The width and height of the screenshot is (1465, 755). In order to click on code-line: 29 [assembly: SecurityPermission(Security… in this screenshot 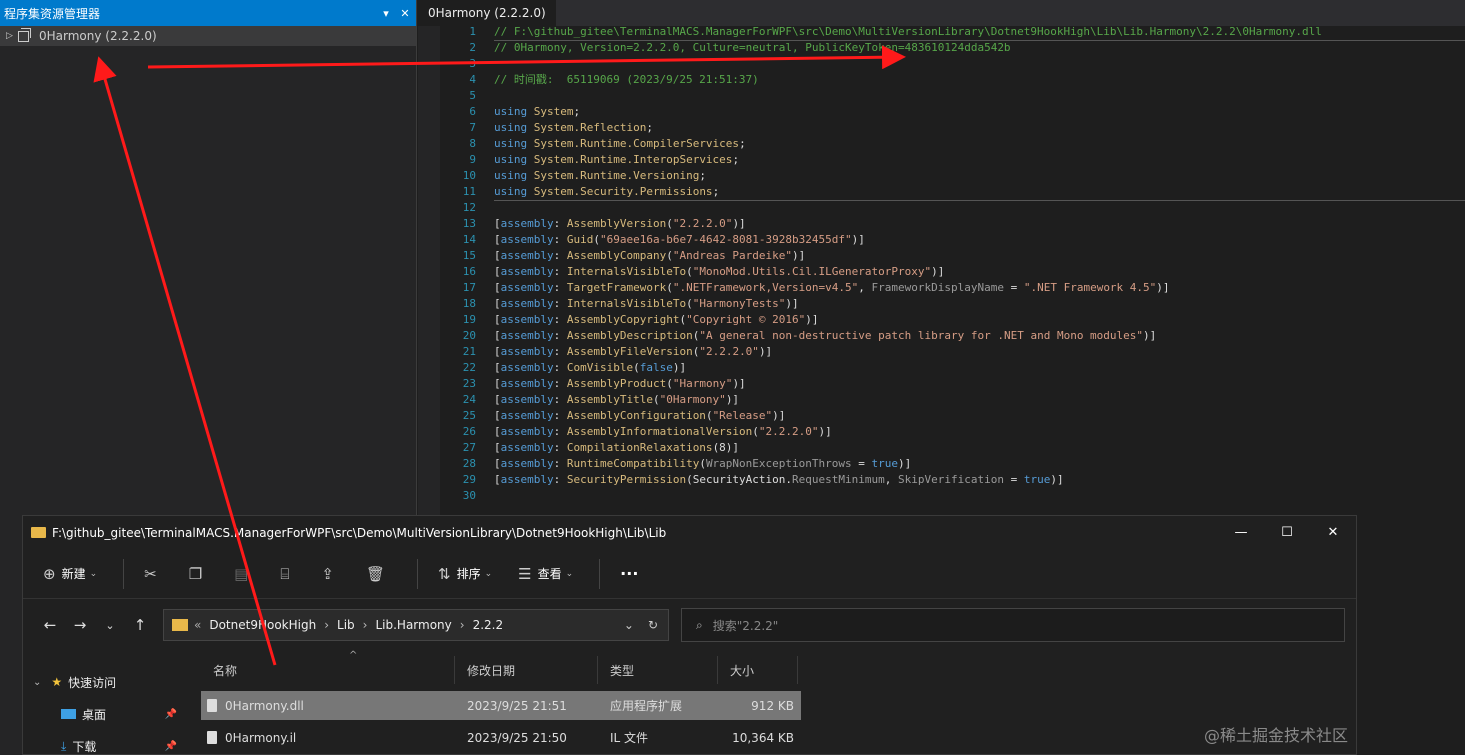, I will do `click(952, 480)`.